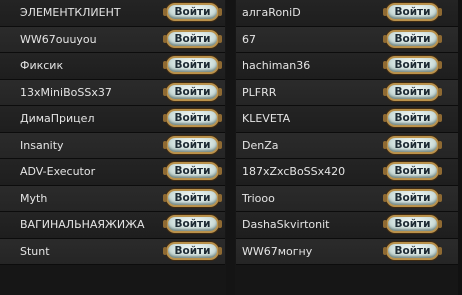  I want to click on scrollbar-track, so click(460, 147).